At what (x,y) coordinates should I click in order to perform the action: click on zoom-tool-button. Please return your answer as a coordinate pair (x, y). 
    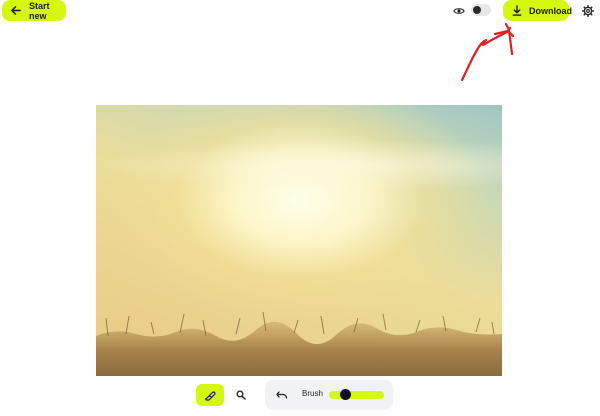
    Looking at the image, I should click on (241, 395).